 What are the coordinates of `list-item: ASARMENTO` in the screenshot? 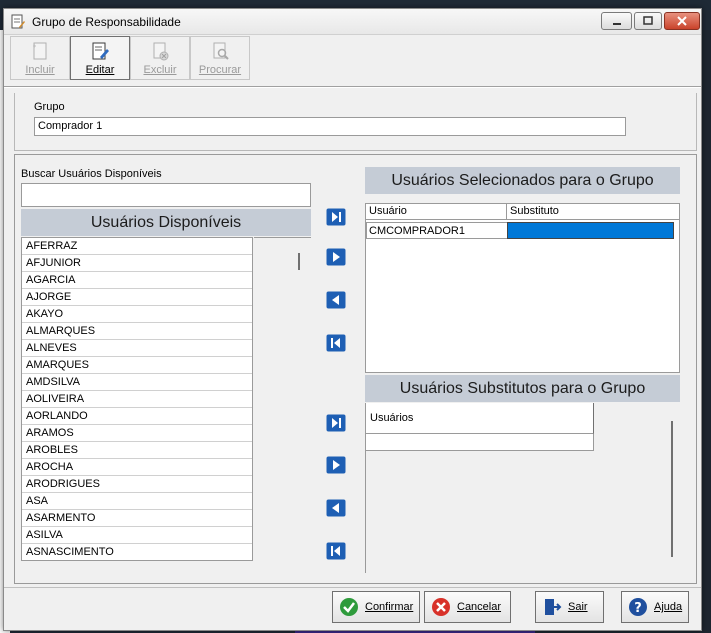 It's located at (137, 518).